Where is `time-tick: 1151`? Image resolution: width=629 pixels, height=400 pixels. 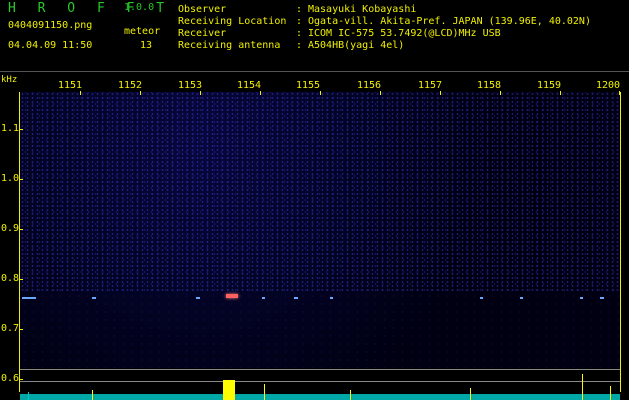
time-tick: 1151 is located at coordinates (70, 85).